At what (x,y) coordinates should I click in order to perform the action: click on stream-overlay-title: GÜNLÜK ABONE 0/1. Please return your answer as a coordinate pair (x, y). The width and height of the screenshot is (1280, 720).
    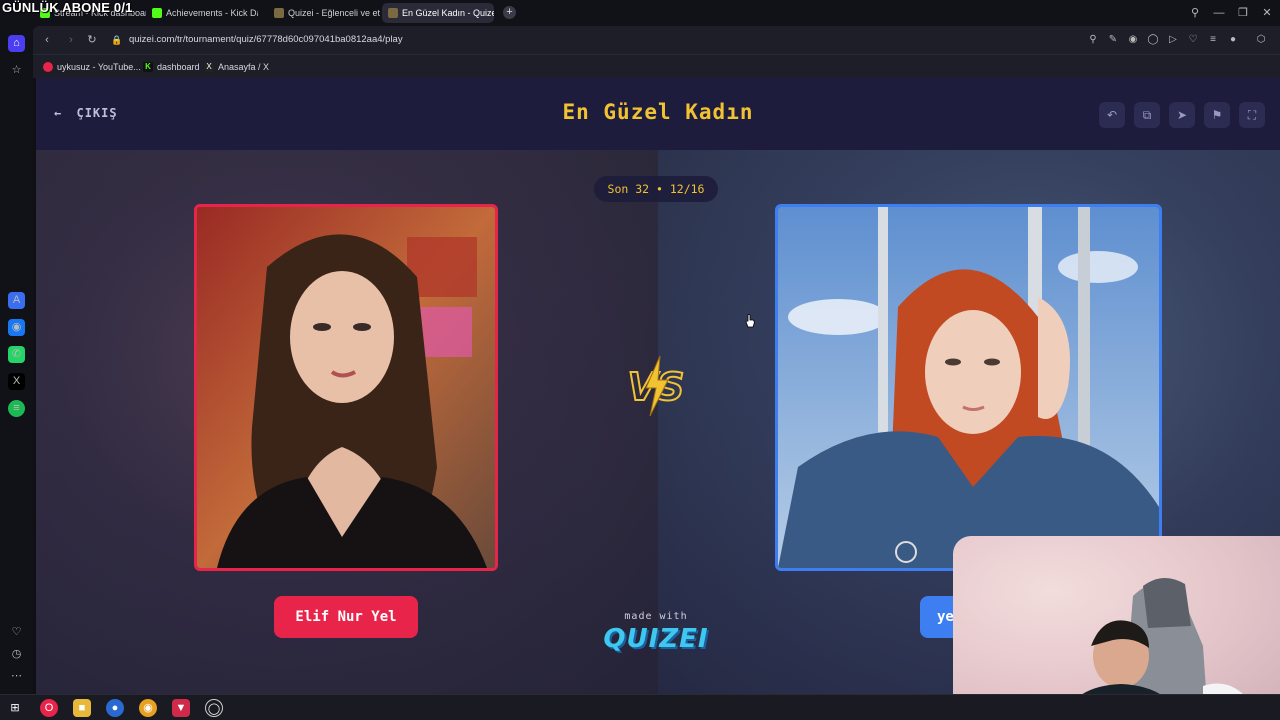
    Looking at the image, I should click on (67, 7).